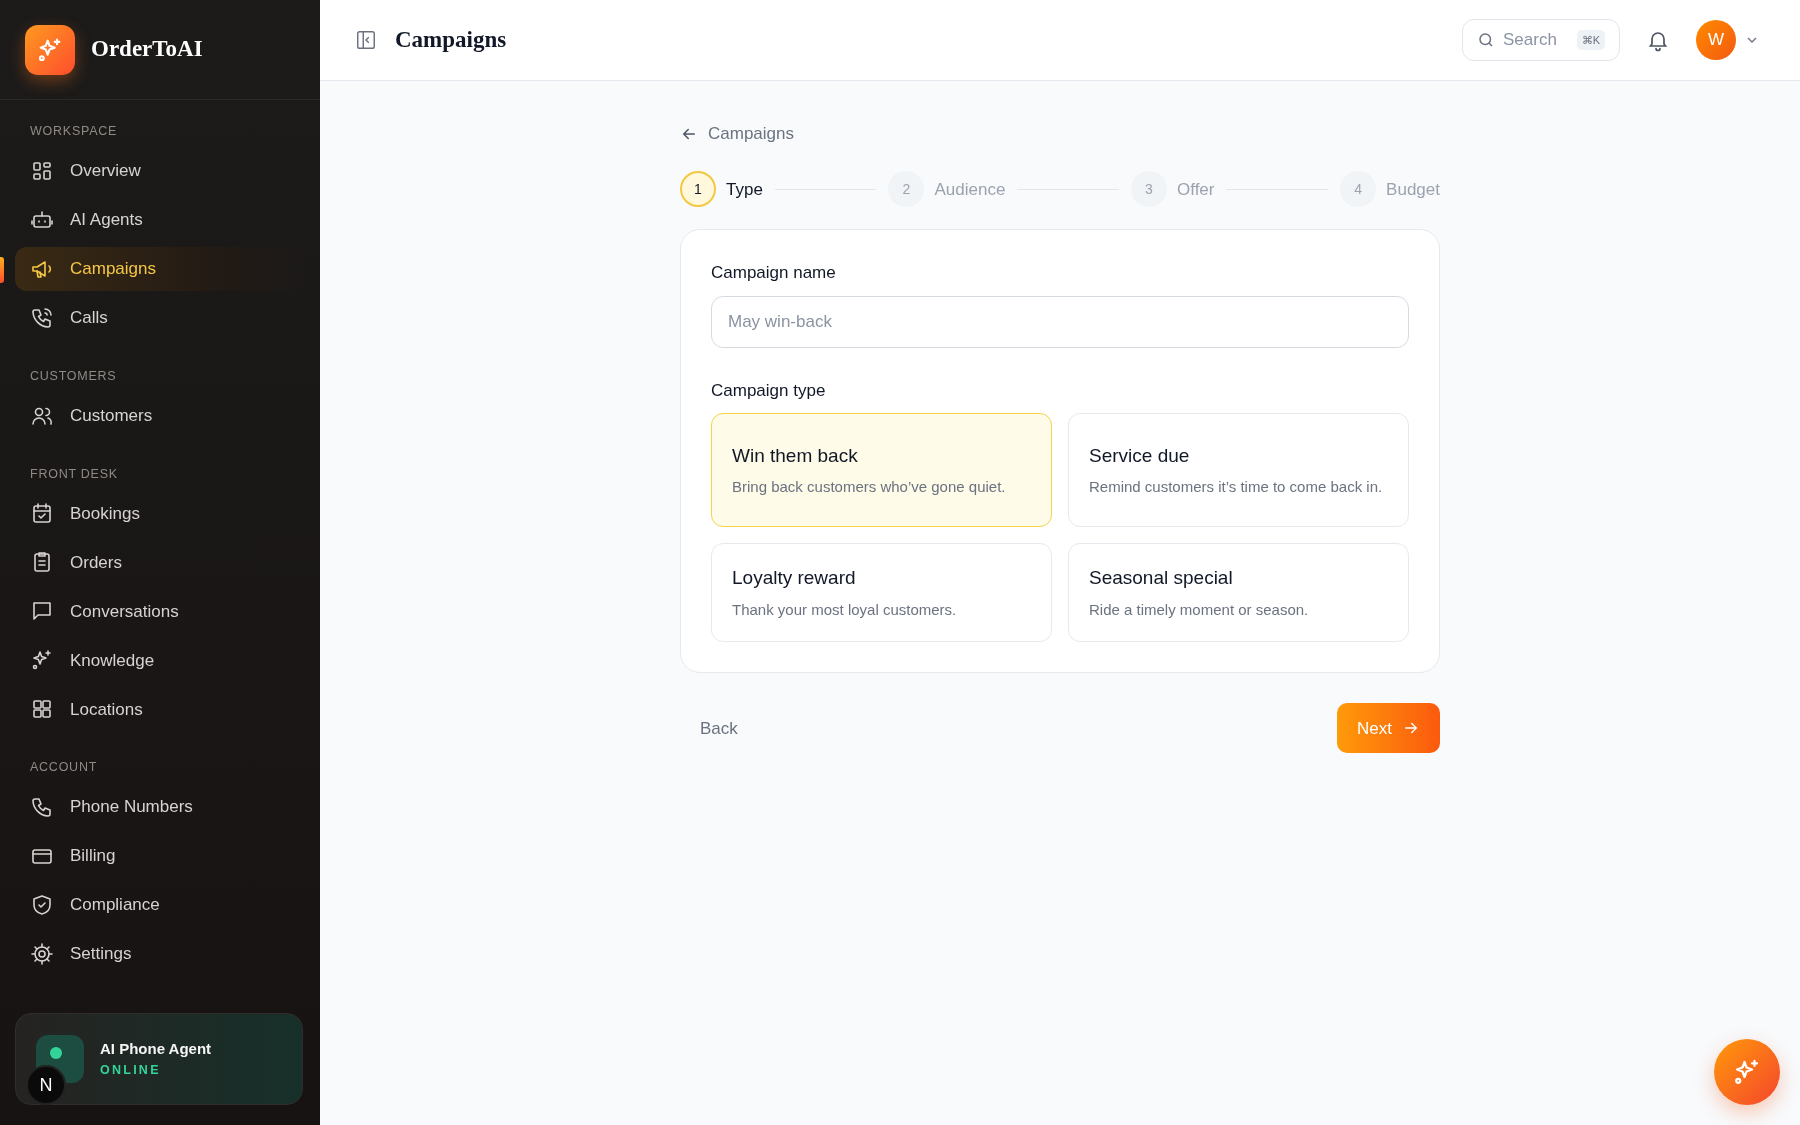 This screenshot has width=1800, height=1125. Describe the element at coordinates (1716, 40) in the screenshot. I see `user-avatar: W` at that location.